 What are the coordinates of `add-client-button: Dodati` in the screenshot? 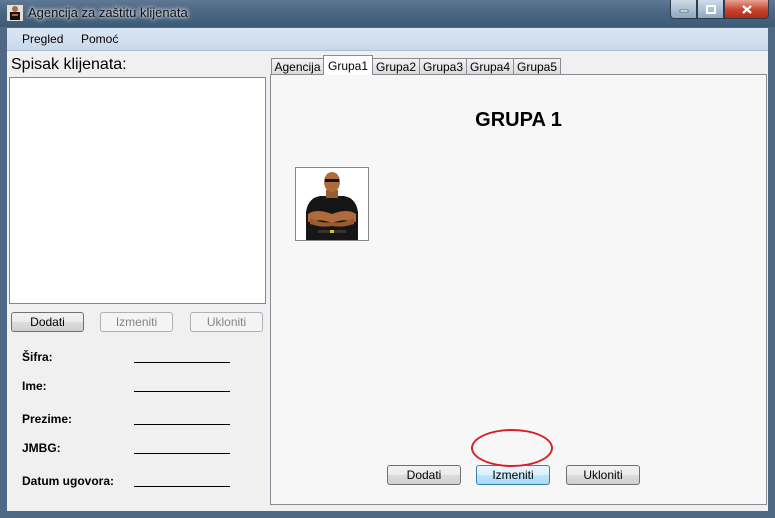 It's located at (47, 322).